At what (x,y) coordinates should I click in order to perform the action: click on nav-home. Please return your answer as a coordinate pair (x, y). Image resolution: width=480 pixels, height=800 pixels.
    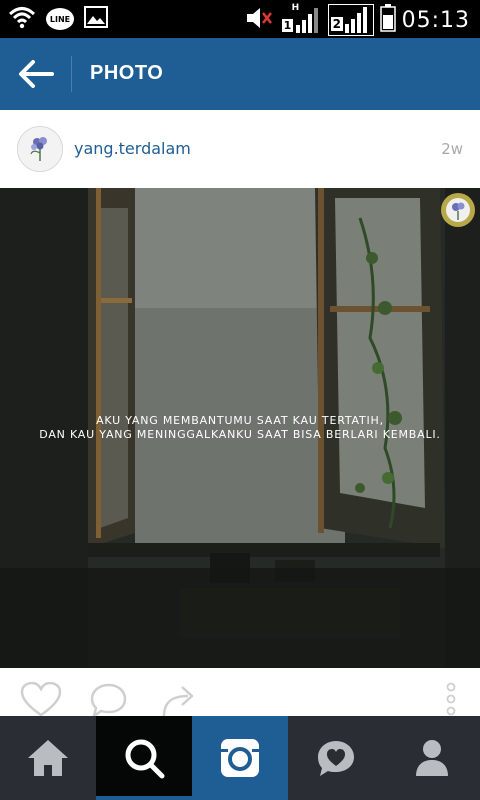
    Looking at the image, I should click on (48, 758).